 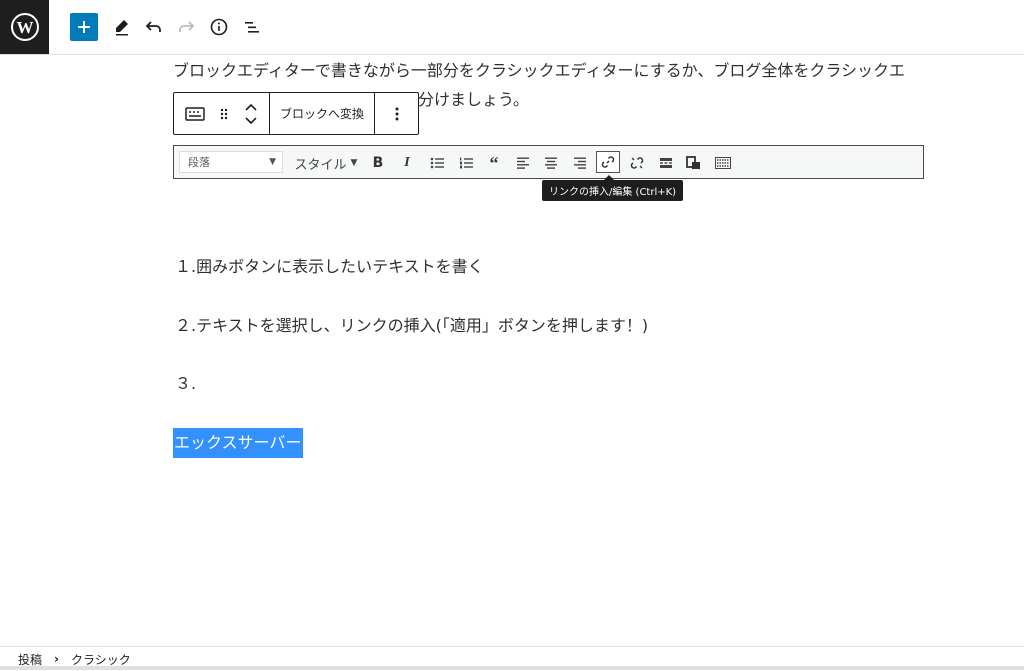 I want to click on undo-button, so click(x=154, y=27).